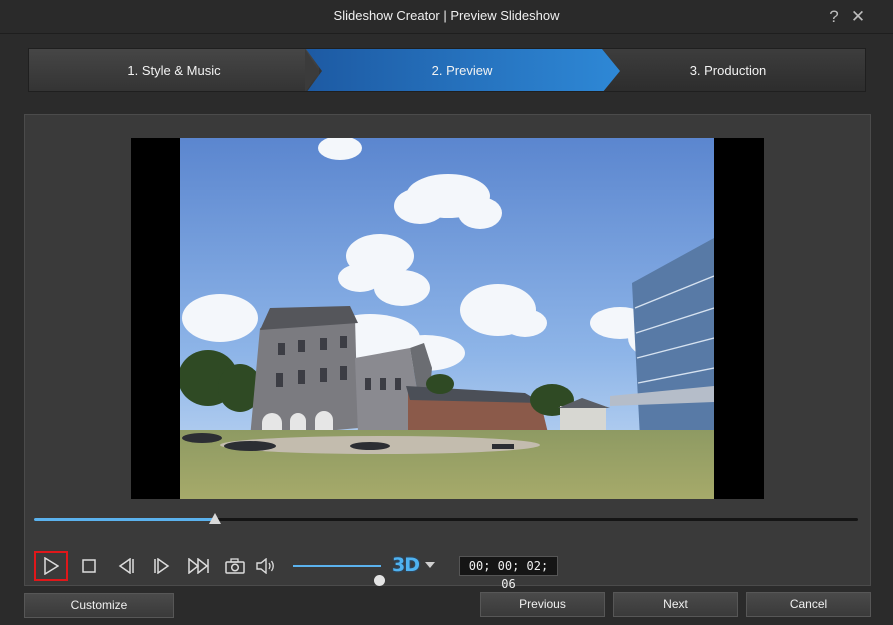 This screenshot has width=893, height=625. I want to click on next-button: Next, so click(675, 604).